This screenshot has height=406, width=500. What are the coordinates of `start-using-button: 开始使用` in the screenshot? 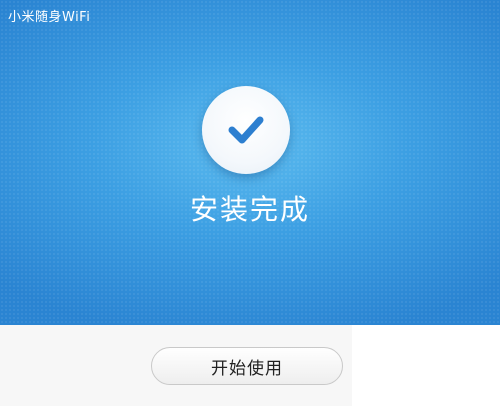 It's located at (247, 366).